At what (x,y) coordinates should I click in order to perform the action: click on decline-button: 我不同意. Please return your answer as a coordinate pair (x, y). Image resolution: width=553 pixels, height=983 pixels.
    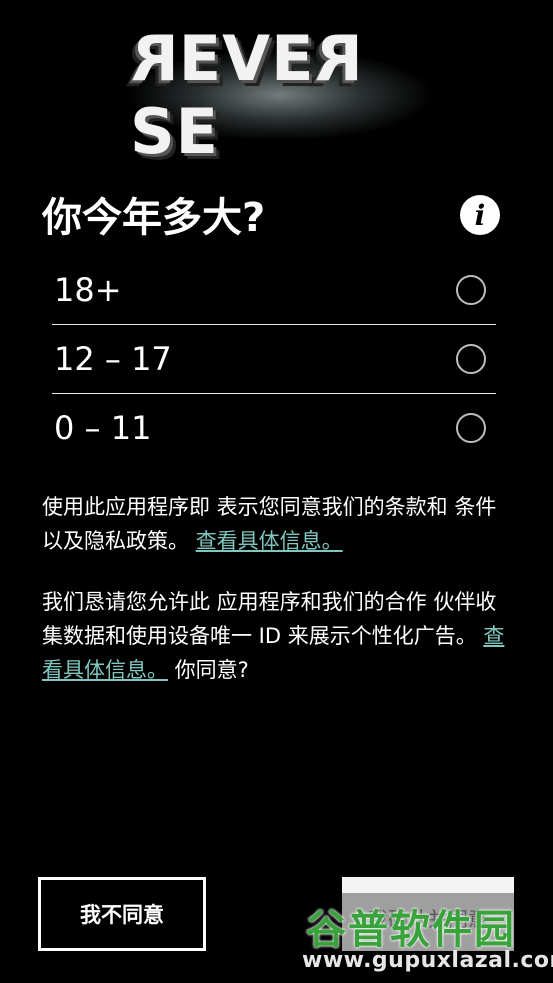
    Looking at the image, I should click on (122, 914).